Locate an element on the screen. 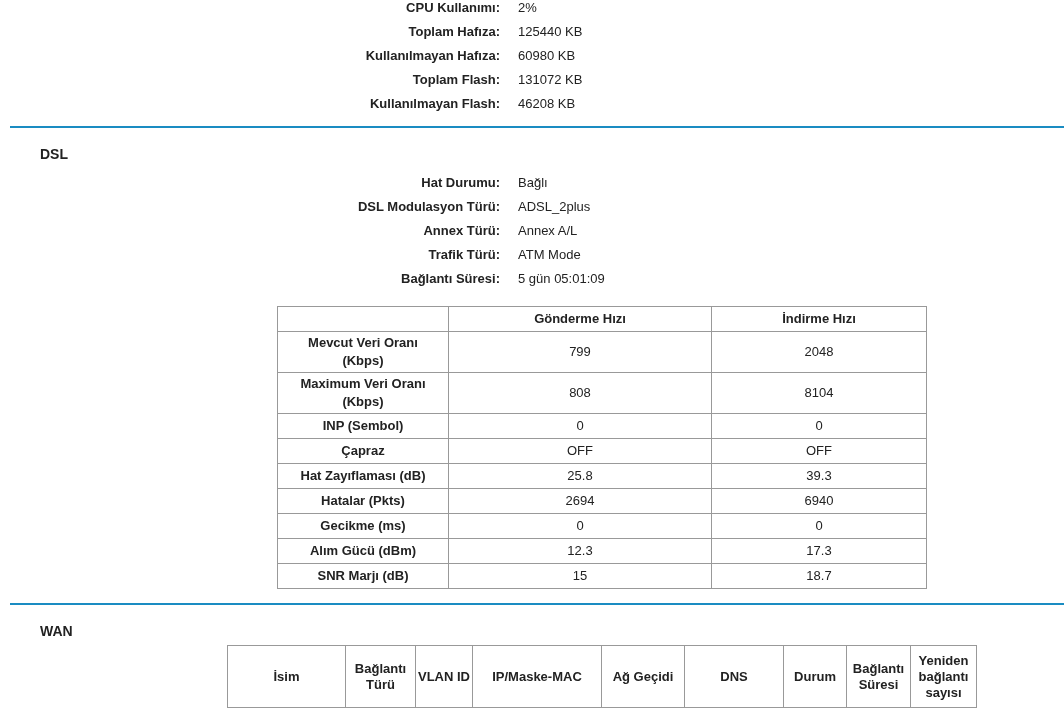 This screenshot has width=1064, height=713. table-header: Bağlantı Süresi is located at coordinates (878, 676).